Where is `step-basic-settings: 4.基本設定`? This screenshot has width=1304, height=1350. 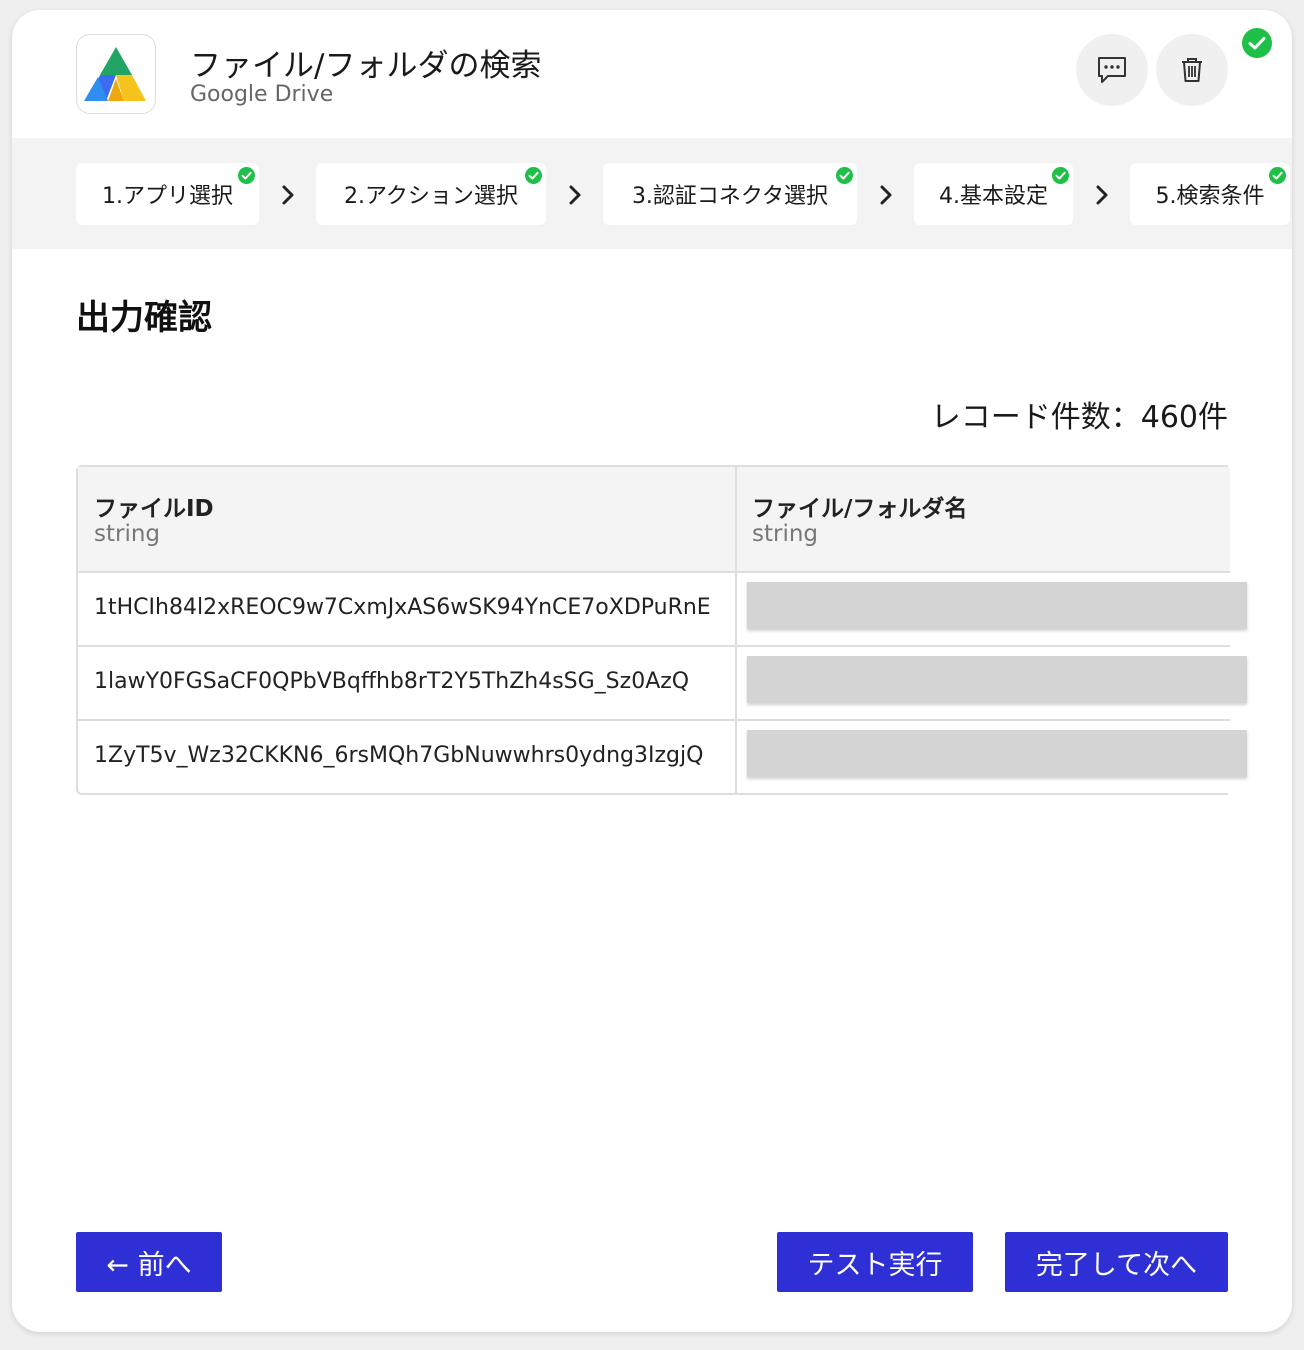
step-basic-settings: 4.基本設定 is located at coordinates (993, 194).